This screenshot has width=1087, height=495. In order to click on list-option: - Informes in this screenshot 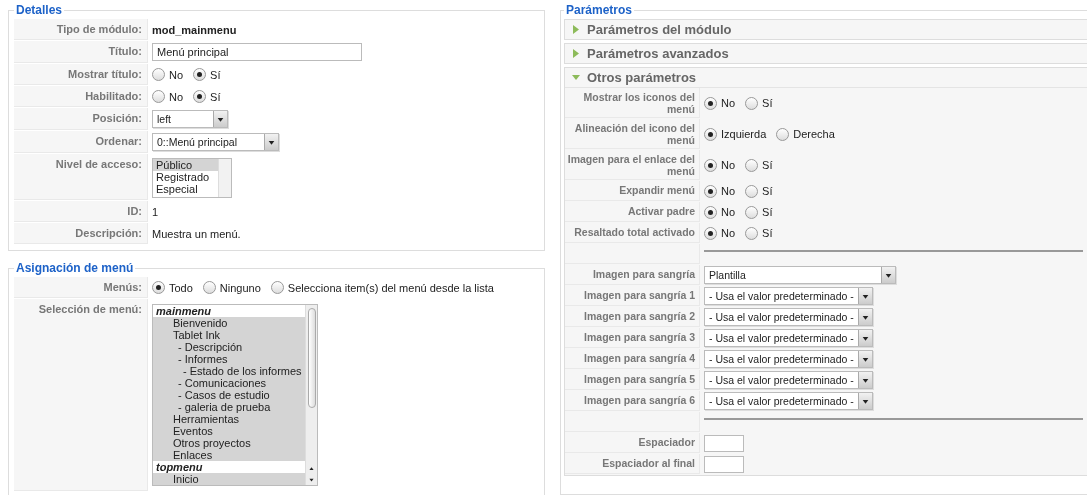, I will do `click(229, 359)`.